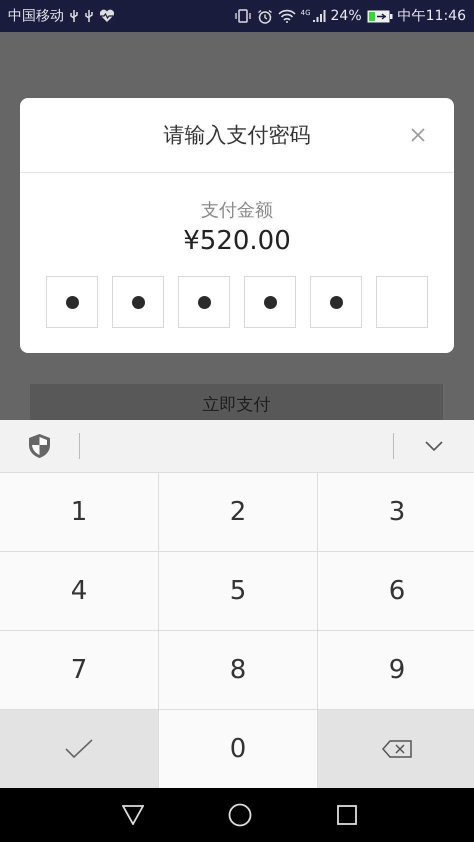  I want to click on shield-icon, so click(39, 446).